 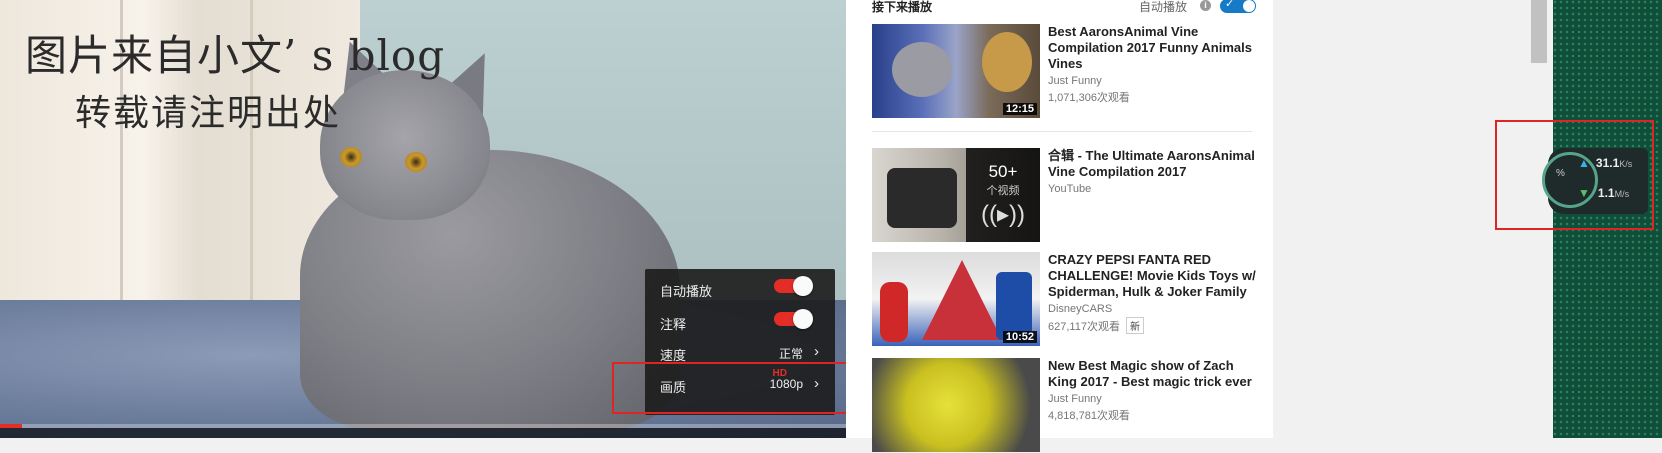 What do you see at coordinates (956, 195) in the screenshot?
I see `playlist-thumbnail: 50+ 个视频 ((▸))` at bounding box center [956, 195].